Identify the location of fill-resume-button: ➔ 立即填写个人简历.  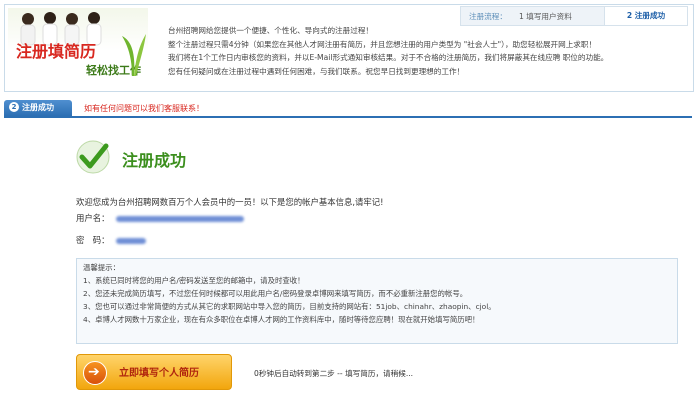
(154, 372).